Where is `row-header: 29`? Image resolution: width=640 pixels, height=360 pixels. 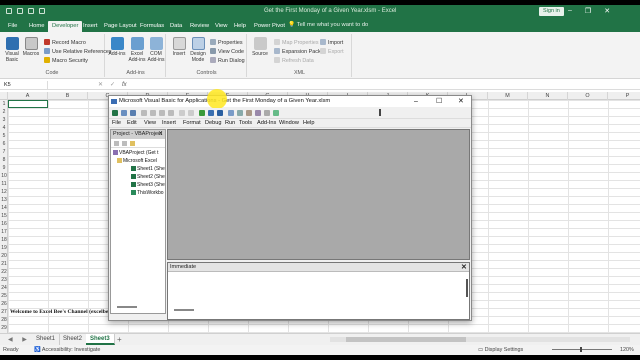 row-header: 29 is located at coordinates (4, 328).